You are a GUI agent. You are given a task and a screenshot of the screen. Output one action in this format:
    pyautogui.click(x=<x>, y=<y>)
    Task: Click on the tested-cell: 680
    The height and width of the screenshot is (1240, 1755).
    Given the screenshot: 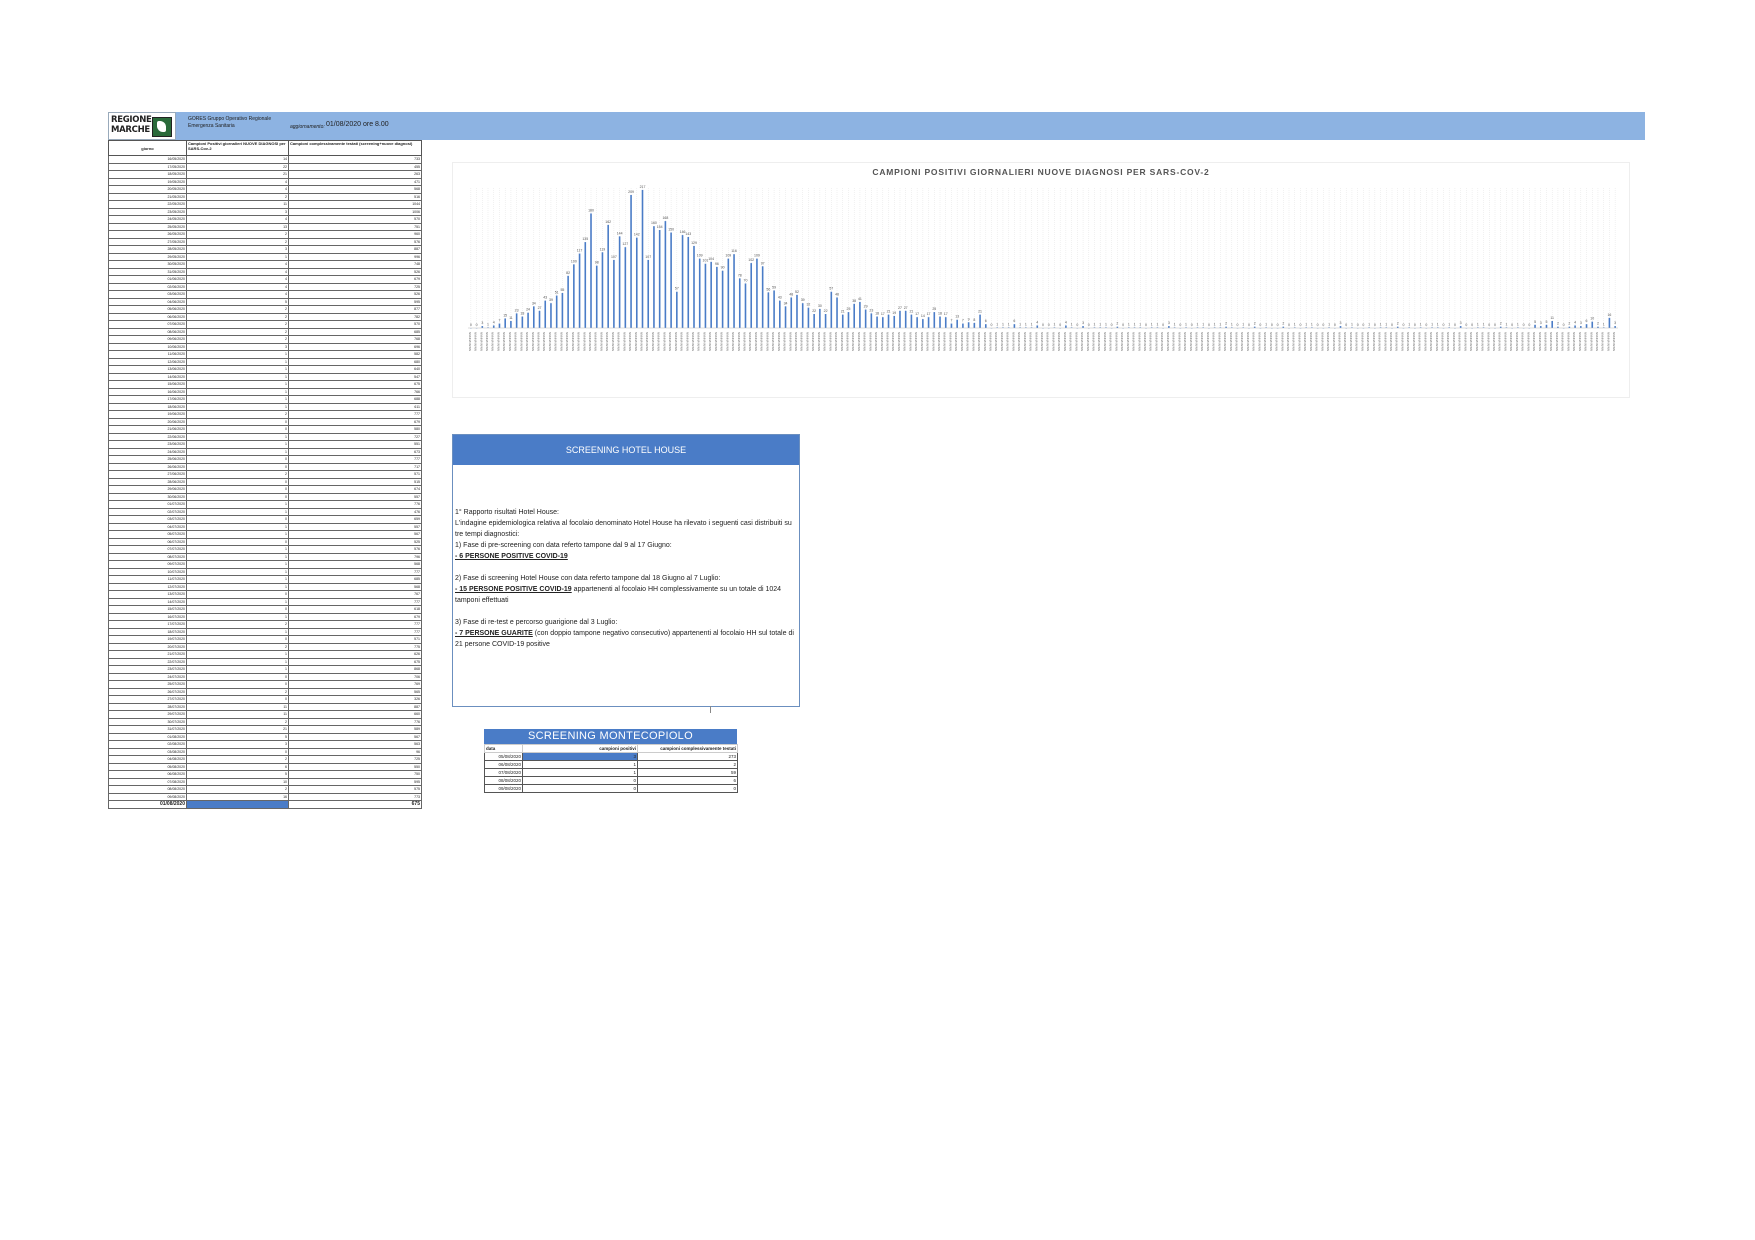 What is the action you would take?
    pyautogui.click(x=355, y=361)
    